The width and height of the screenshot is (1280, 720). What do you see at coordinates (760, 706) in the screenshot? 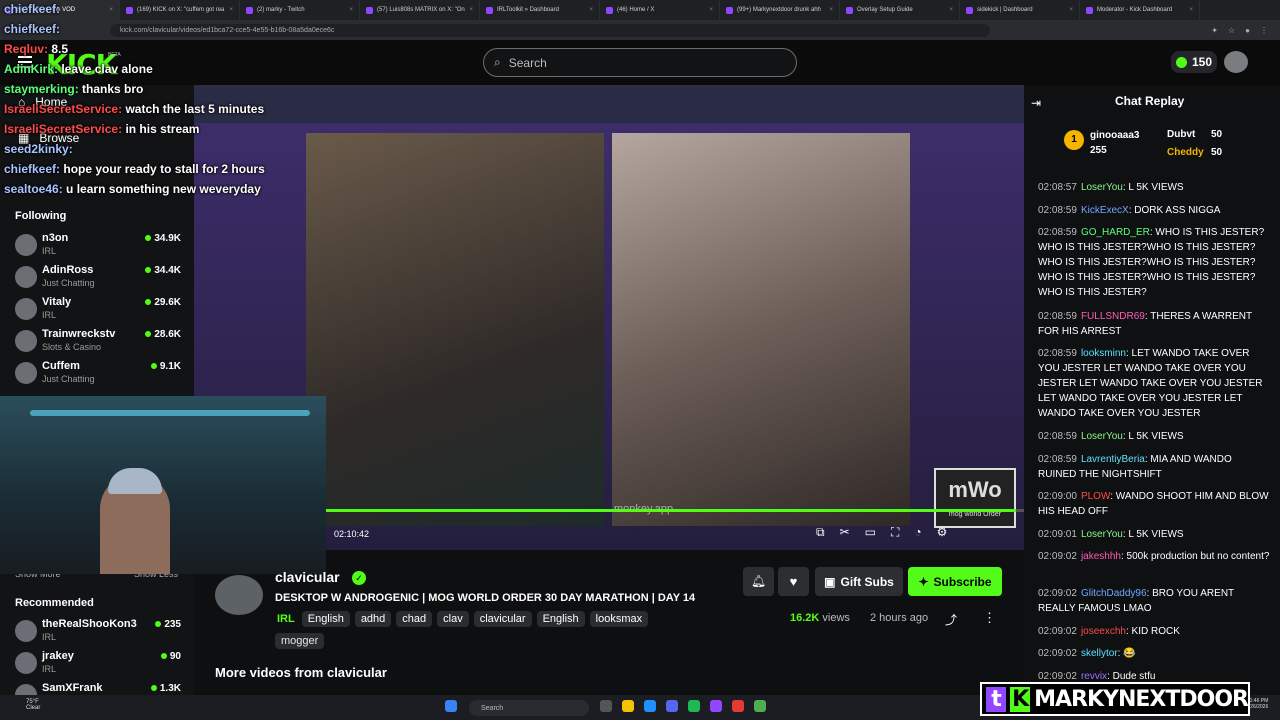
I see `chrome-icon` at bounding box center [760, 706].